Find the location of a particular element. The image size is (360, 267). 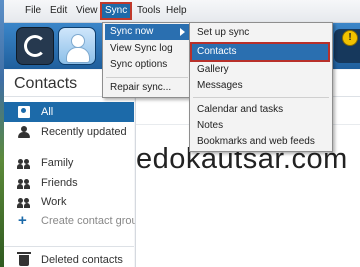

sidebar-item-family: Family is located at coordinates (69, 163).